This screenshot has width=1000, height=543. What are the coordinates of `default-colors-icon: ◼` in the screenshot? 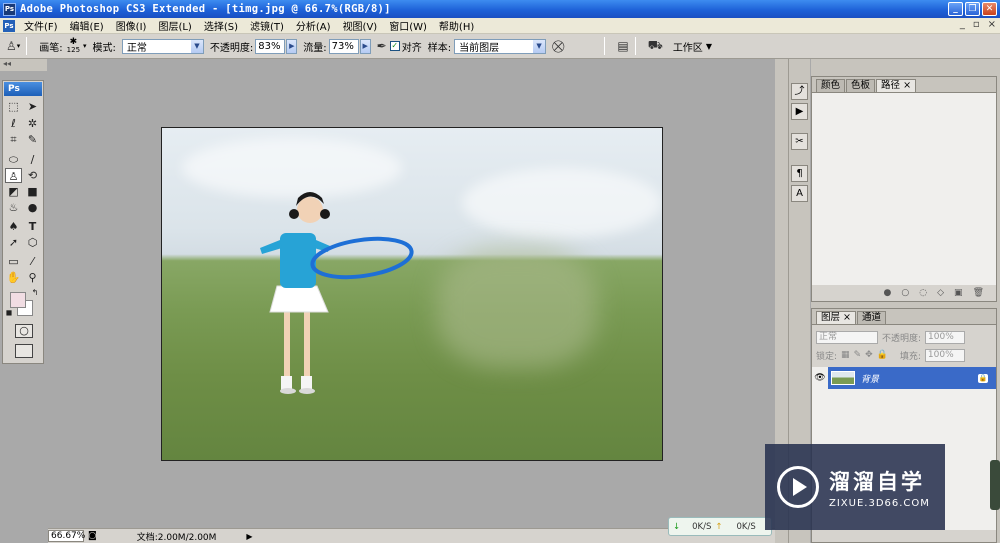 It's located at (9, 313).